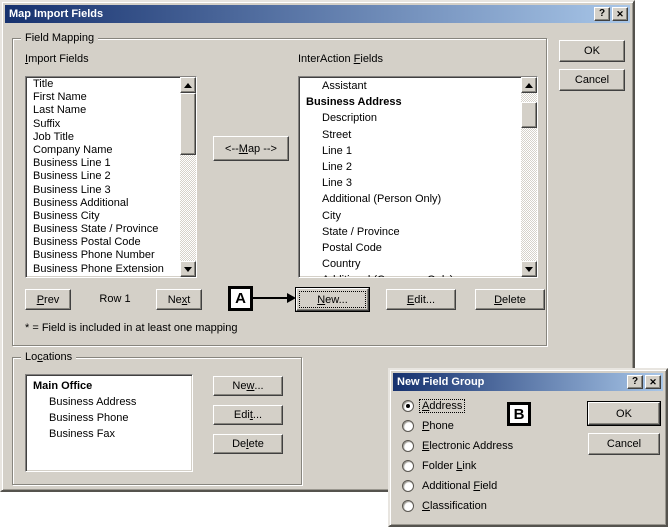 This screenshot has width=671, height=529. I want to click on field-mapping-group-label: Field Mapping, so click(60, 38).